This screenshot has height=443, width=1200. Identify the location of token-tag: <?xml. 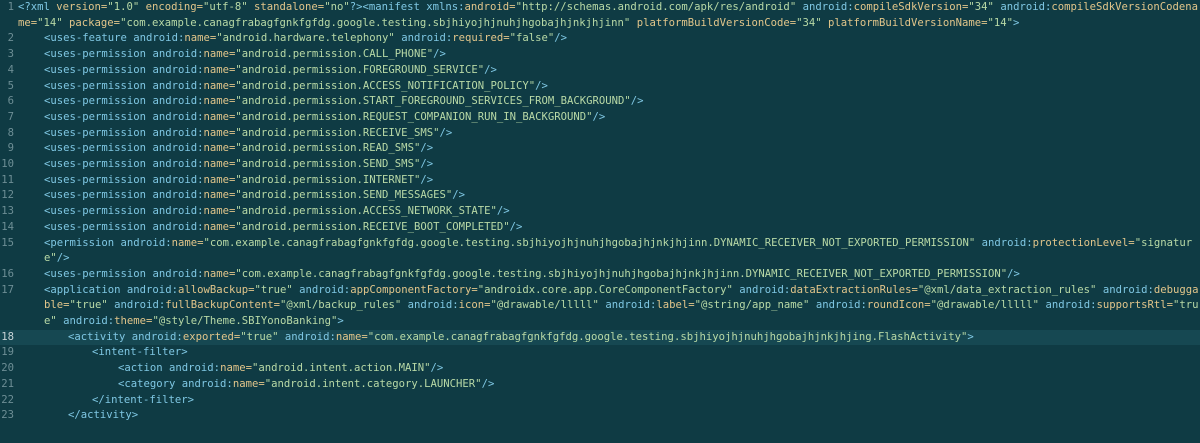
(37, 7).